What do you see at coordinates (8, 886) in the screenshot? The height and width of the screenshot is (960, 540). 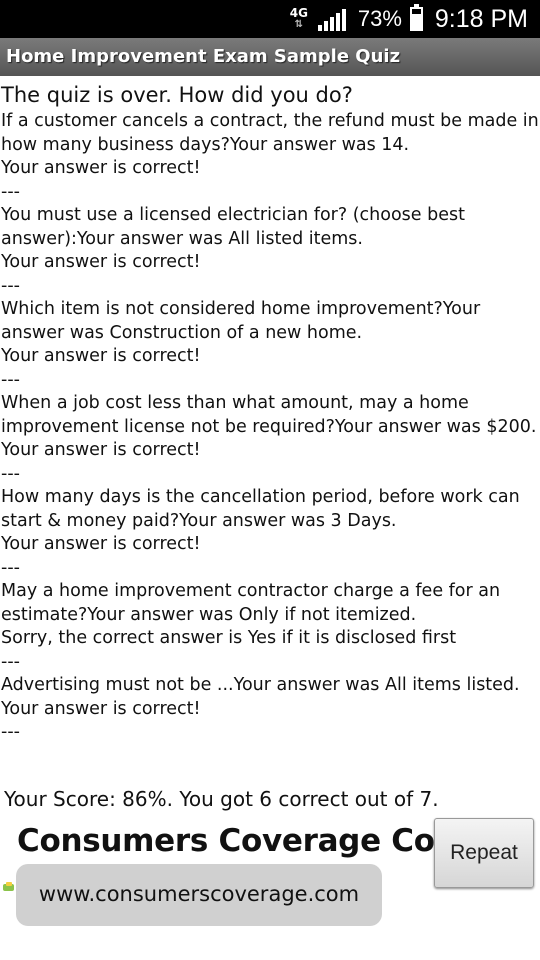 I see `ad-icon` at bounding box center [8, 886].